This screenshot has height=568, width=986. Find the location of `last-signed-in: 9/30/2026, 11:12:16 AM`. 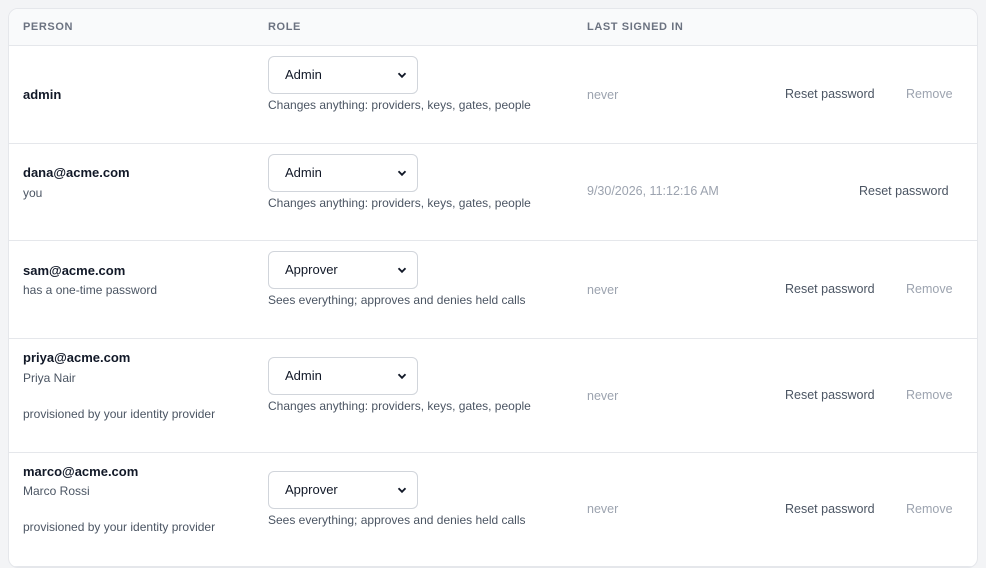

last-signed-in: 9/30/2026, 11:12:16 AM is located at coordinates (653, 191).